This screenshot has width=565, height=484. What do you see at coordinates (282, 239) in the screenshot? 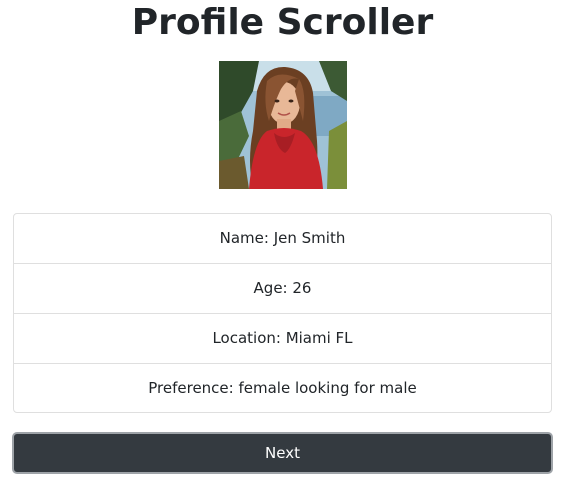
I see `profile-name: Name: Jen Smith` at bounding box center [282, 239].